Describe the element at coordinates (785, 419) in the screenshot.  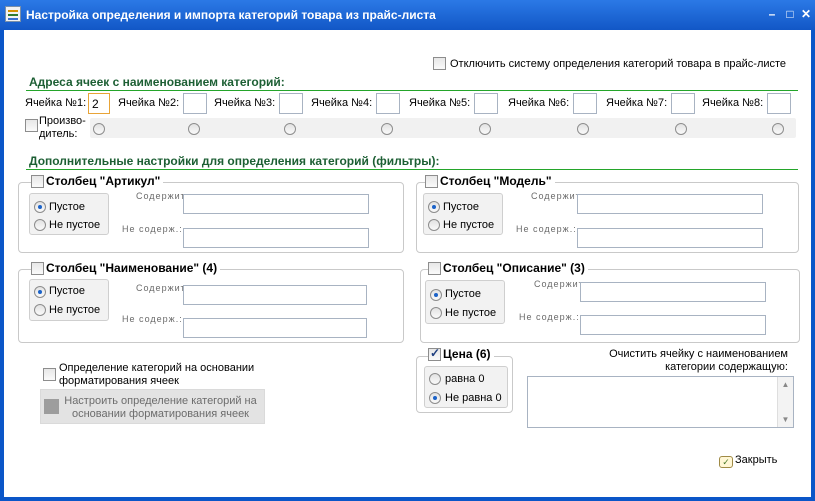
I see `scroll-down-arrow-icon: ▼` at that location.